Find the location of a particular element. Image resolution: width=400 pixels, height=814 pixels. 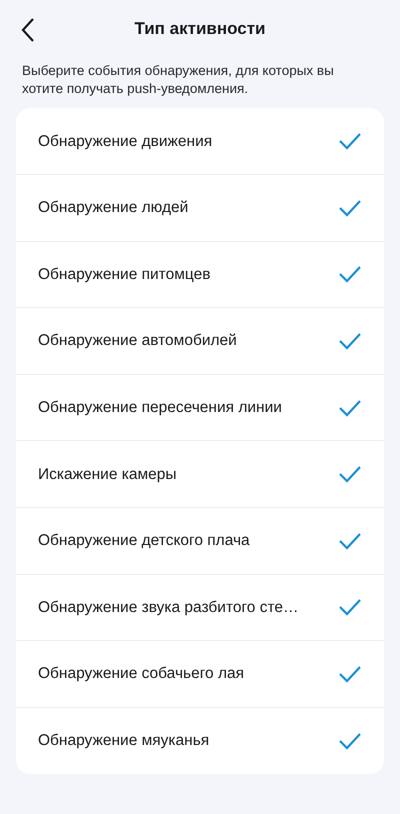

option-label: Обнаружение пересечения линии is located at coordinates (160, 408).